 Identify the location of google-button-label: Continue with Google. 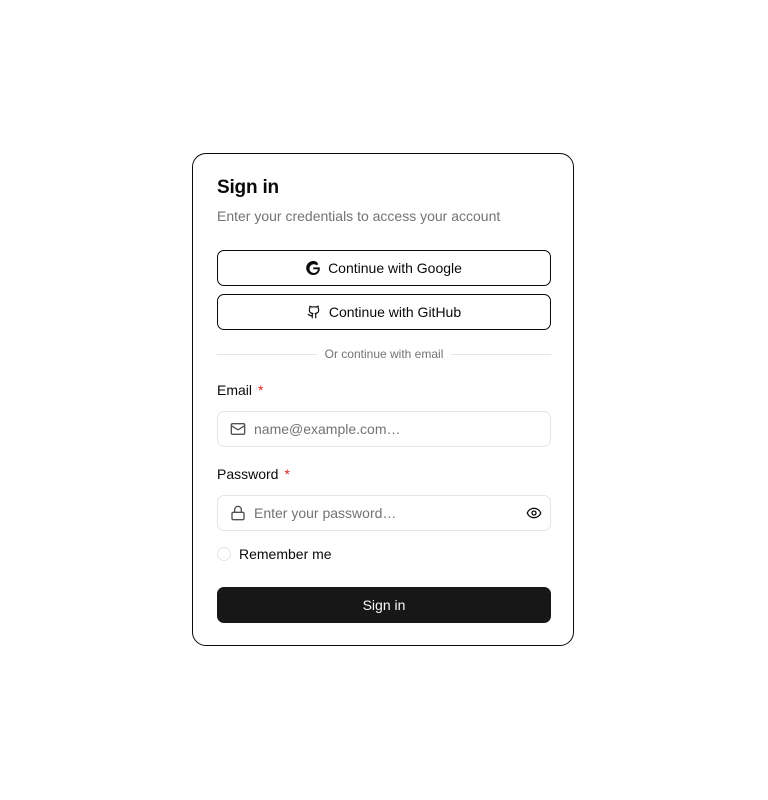
(395, 268).